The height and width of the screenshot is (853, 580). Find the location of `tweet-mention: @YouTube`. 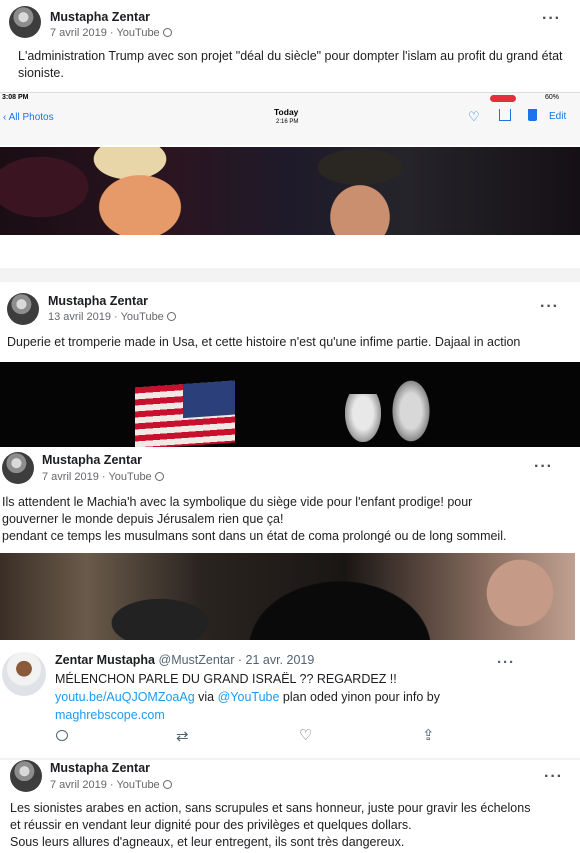

tweet-mention: @YouTube is located at coordinates (249, 697).